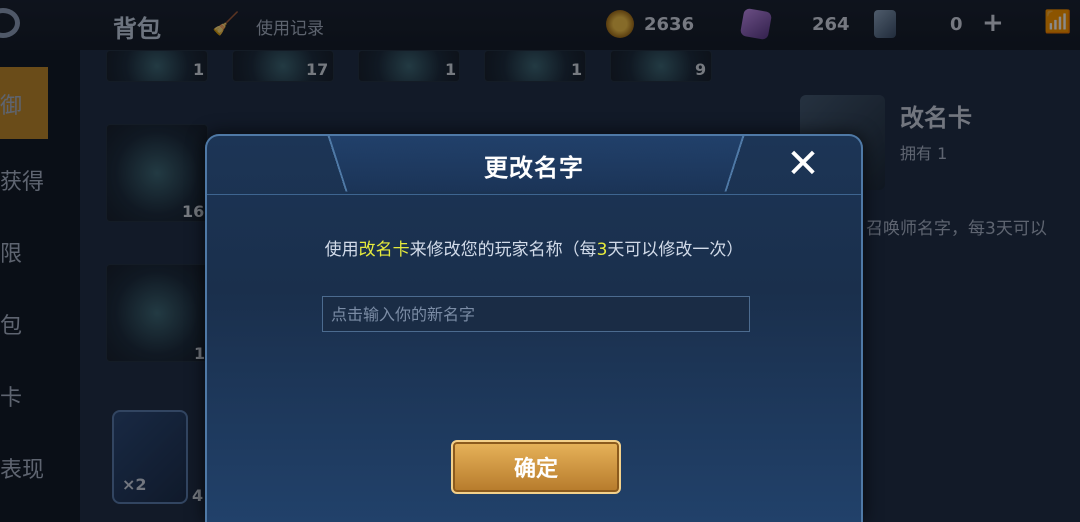 The width and height of the screenshot is (1080, 522). Describe the element at coordinates (1058, 22) in the screenshot. I see `wifi-icon: 📶` at that location.